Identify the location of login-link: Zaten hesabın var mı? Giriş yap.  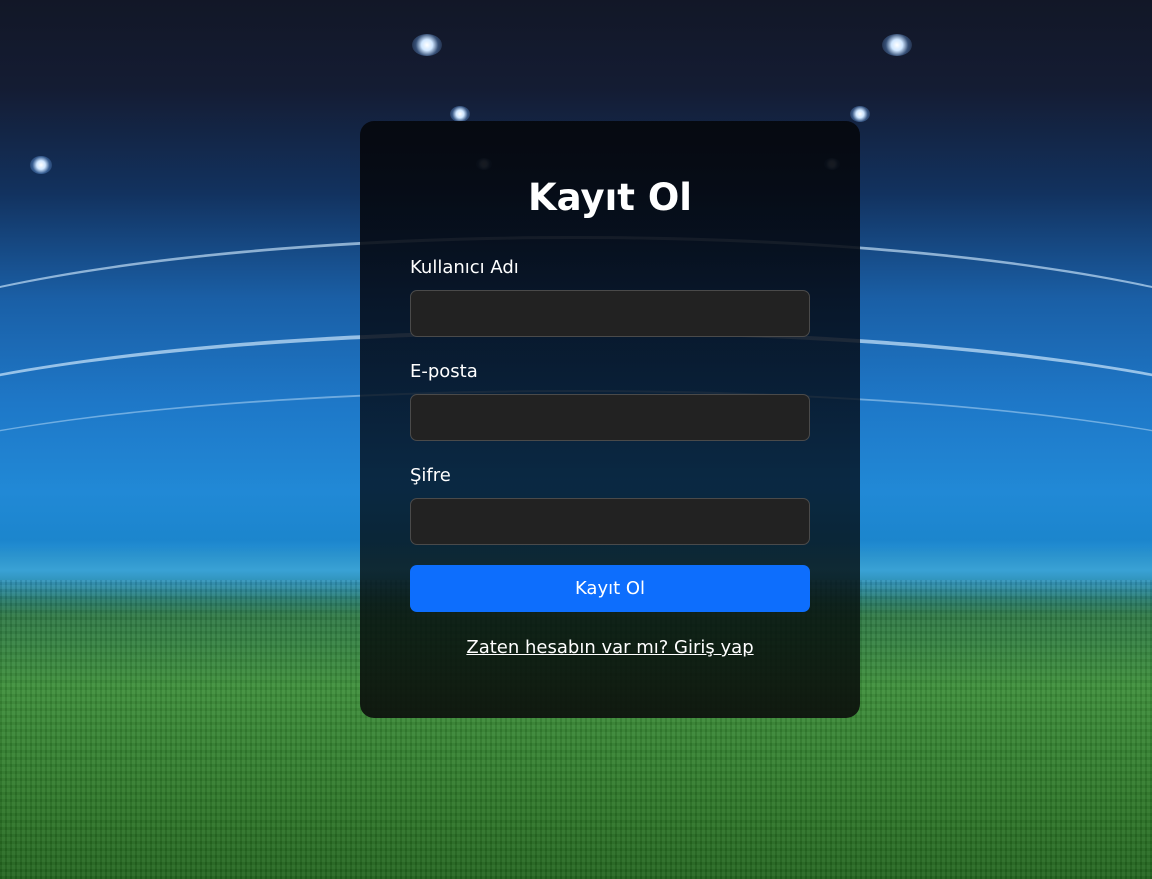
(610, 648).